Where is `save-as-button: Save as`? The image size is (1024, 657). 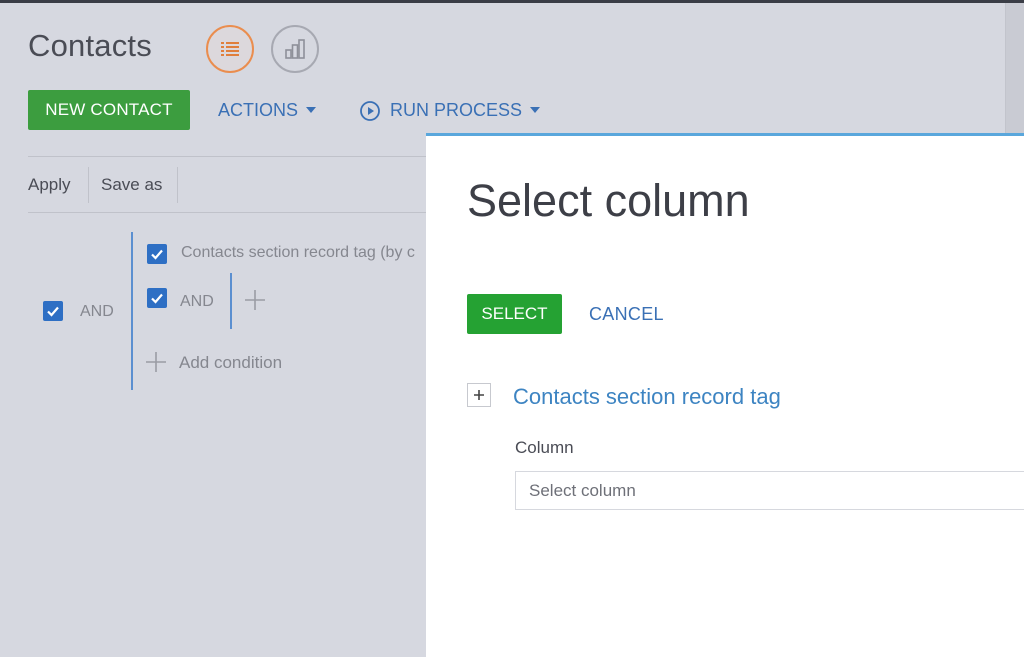 save-as-button: Save as is located at coordinates (131, 185).